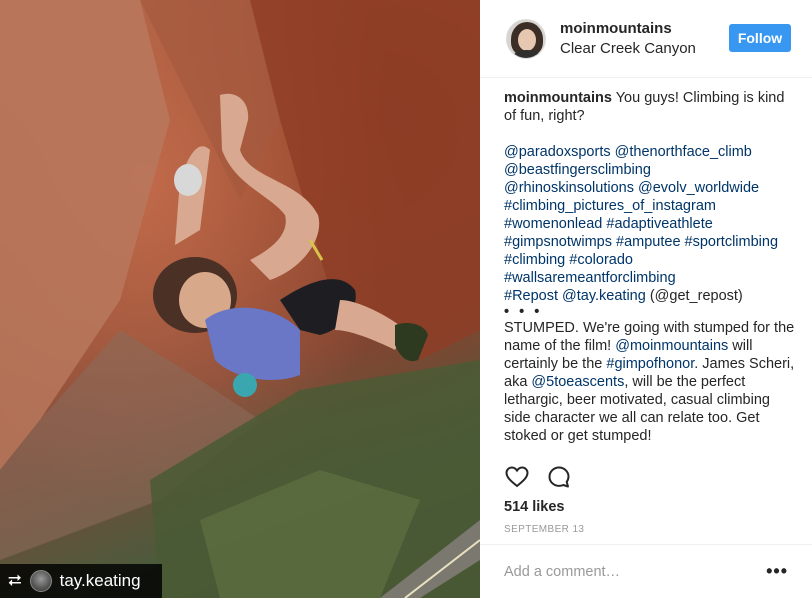 Image resolution: width=812 pixels, height=598 pixels. Describe the element at coordinates (650, 278) in the screenshot. I see `caption-tags-line: #wallsaremeantforclimbing` at that location.